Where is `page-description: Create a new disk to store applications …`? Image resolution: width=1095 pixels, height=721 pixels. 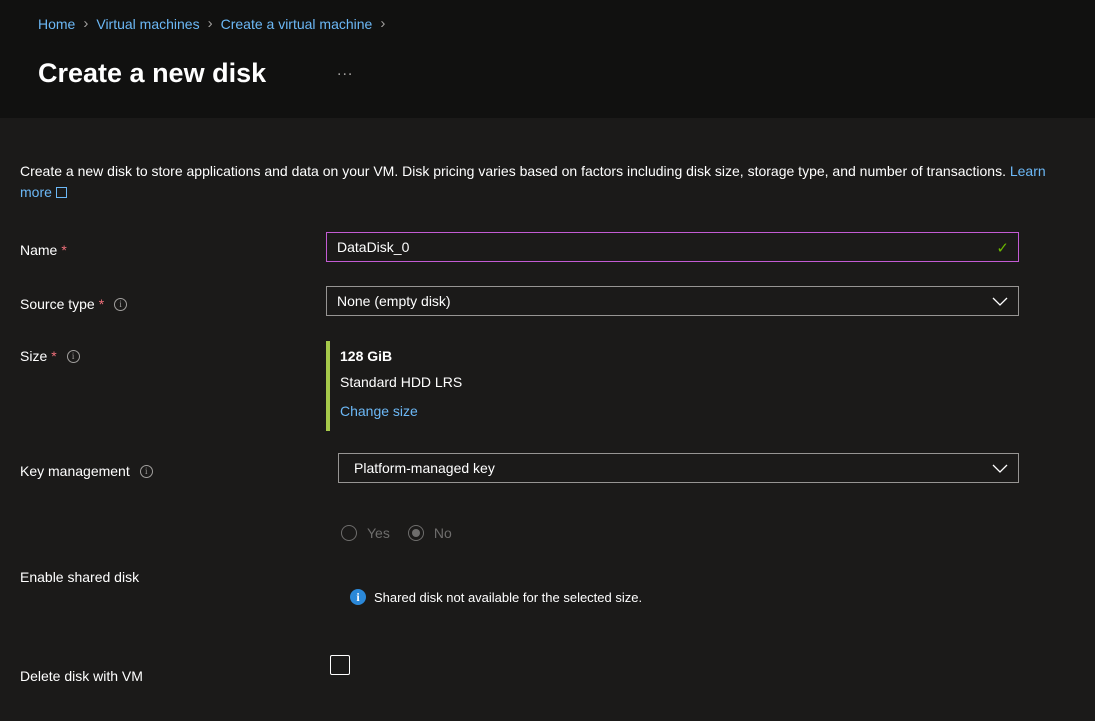 page-description: Create a new disk to store applications … is located at coordinates (545, 182).